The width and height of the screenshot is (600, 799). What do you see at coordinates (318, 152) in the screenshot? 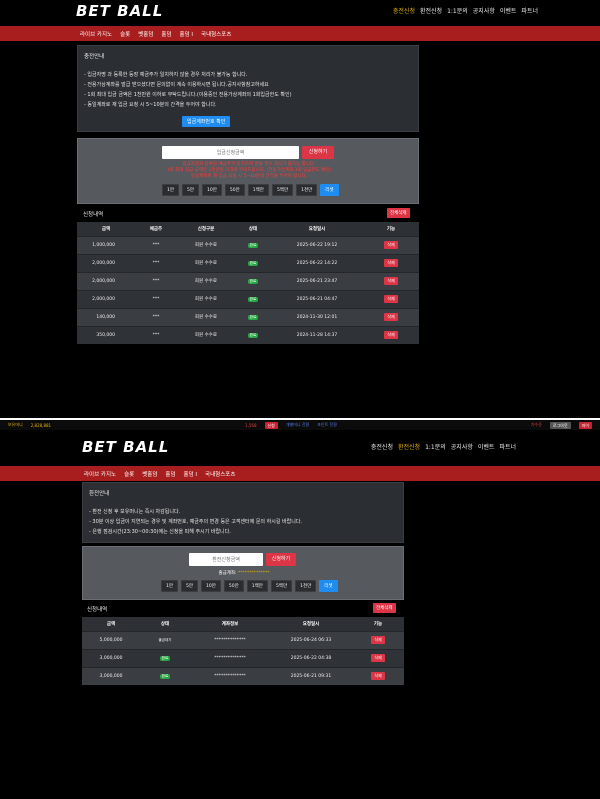
I see `deposit-submit-button: 신청하기` at bounding box center [318, 152].